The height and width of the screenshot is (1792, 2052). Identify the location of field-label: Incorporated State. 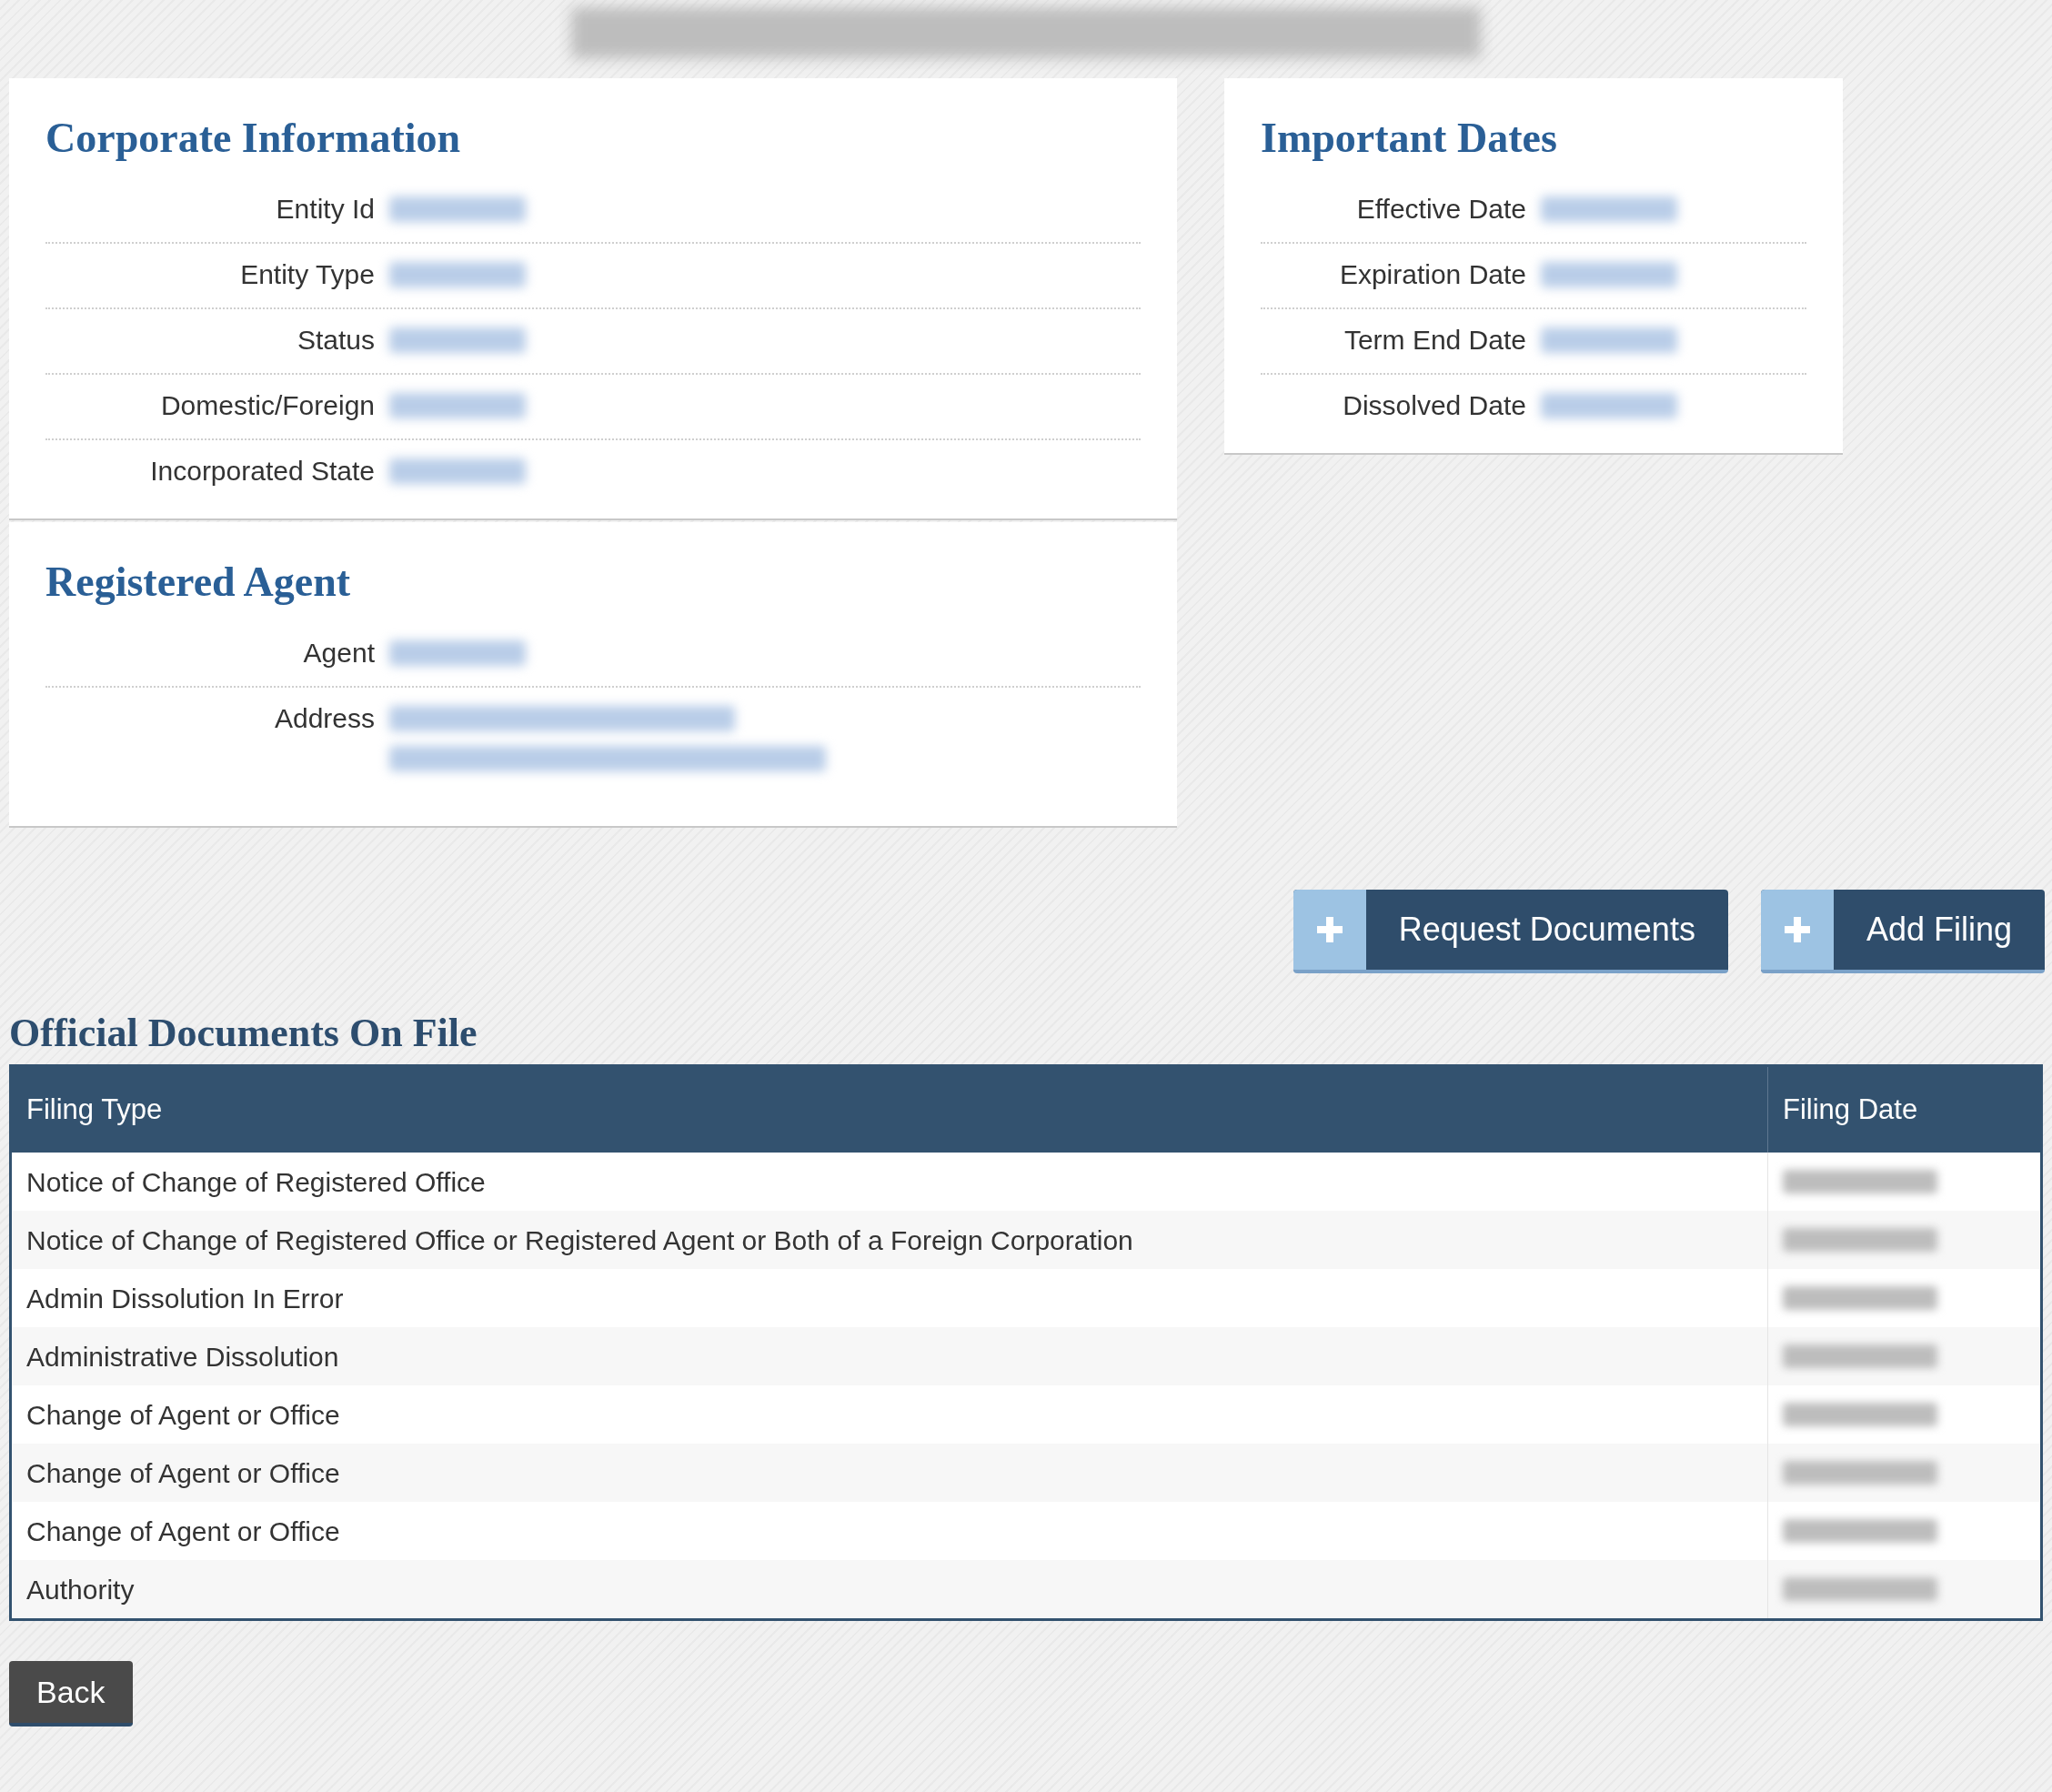
(262, 472).